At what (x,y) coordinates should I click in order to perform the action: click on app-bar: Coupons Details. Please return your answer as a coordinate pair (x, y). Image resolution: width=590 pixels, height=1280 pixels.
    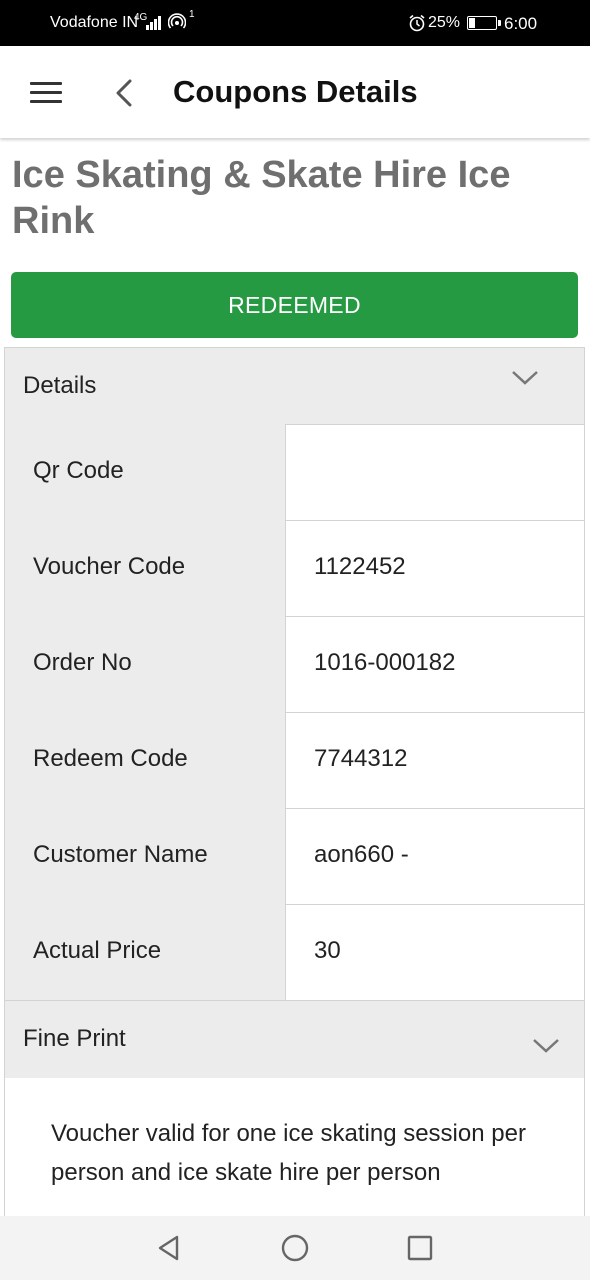
    Looking at the image, I should click on (295, 92).